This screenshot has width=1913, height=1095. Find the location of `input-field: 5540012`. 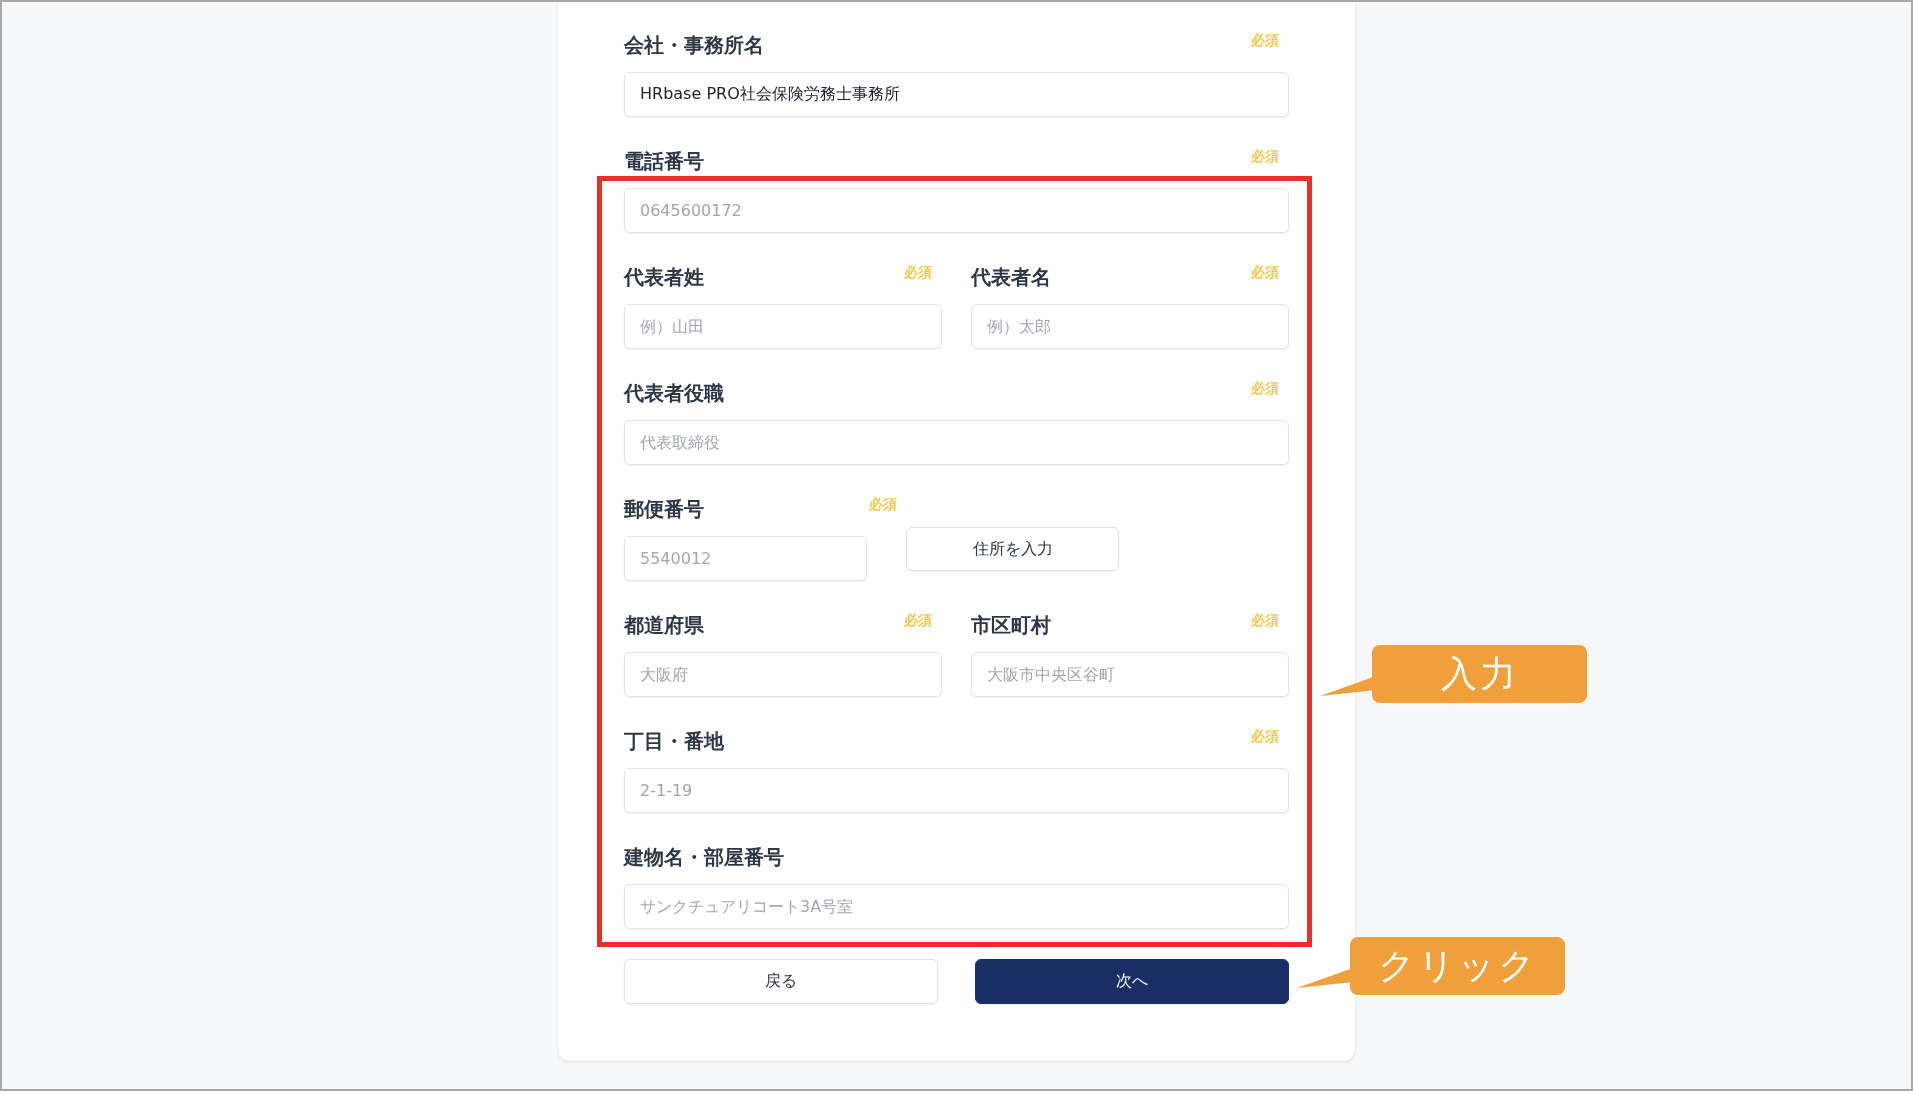

input-field: 5540012 is located at coordinates (745, 558).